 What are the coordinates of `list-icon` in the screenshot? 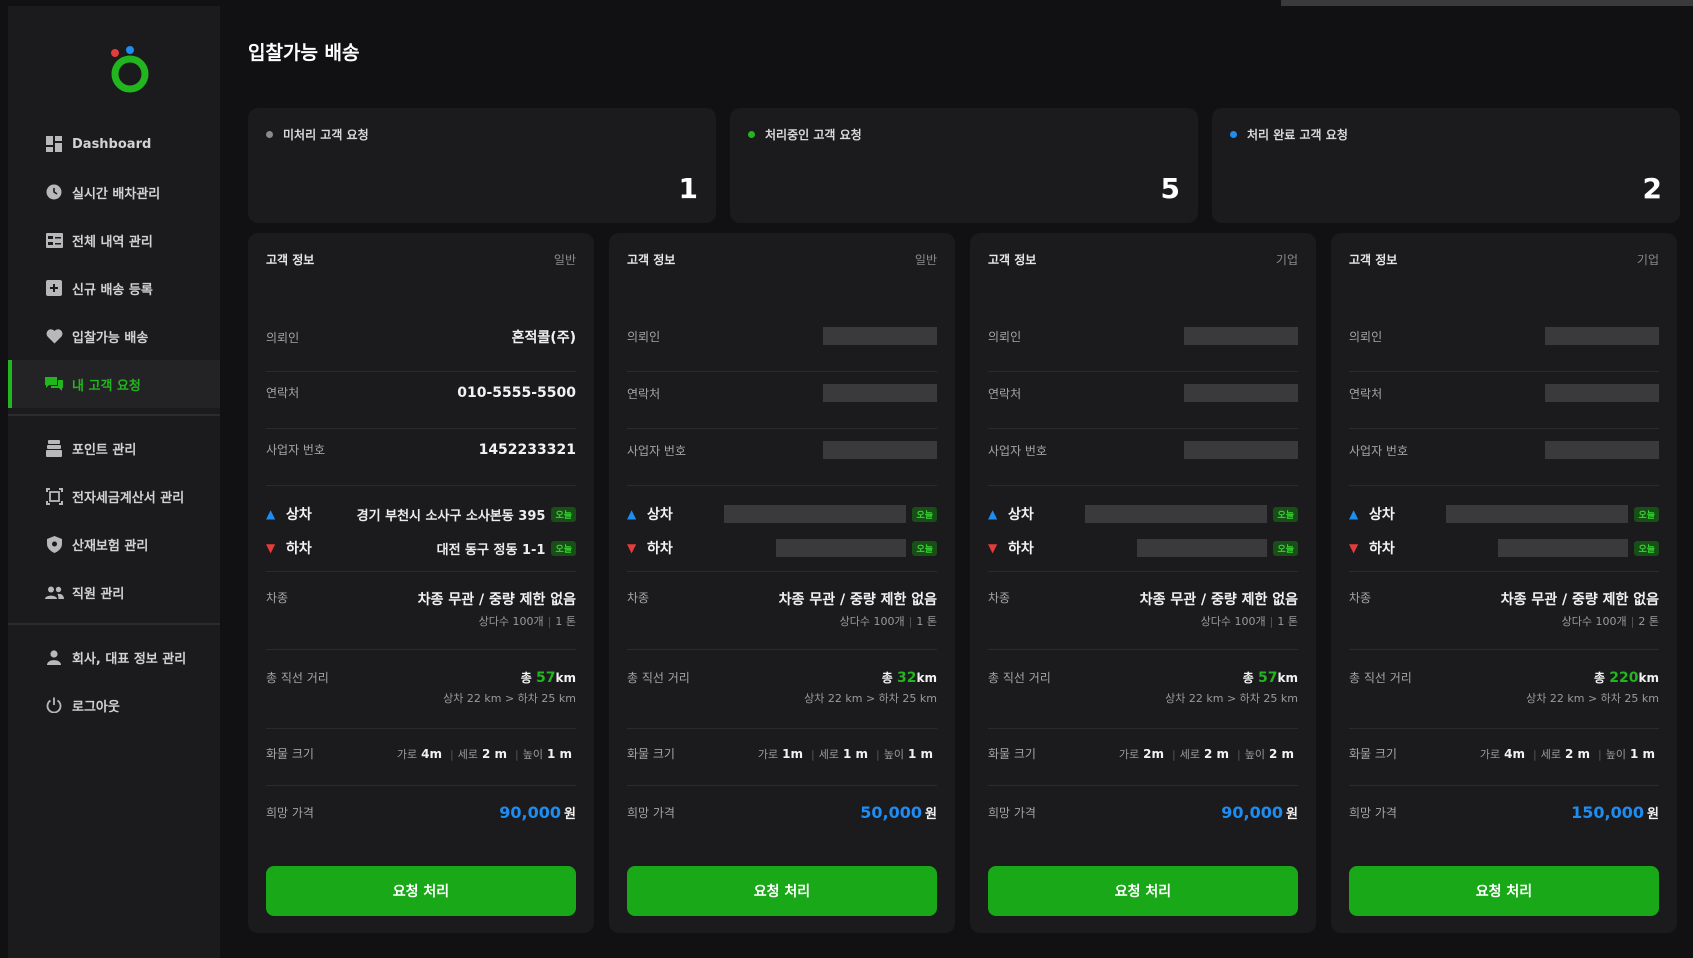 It's located at (54, 240).